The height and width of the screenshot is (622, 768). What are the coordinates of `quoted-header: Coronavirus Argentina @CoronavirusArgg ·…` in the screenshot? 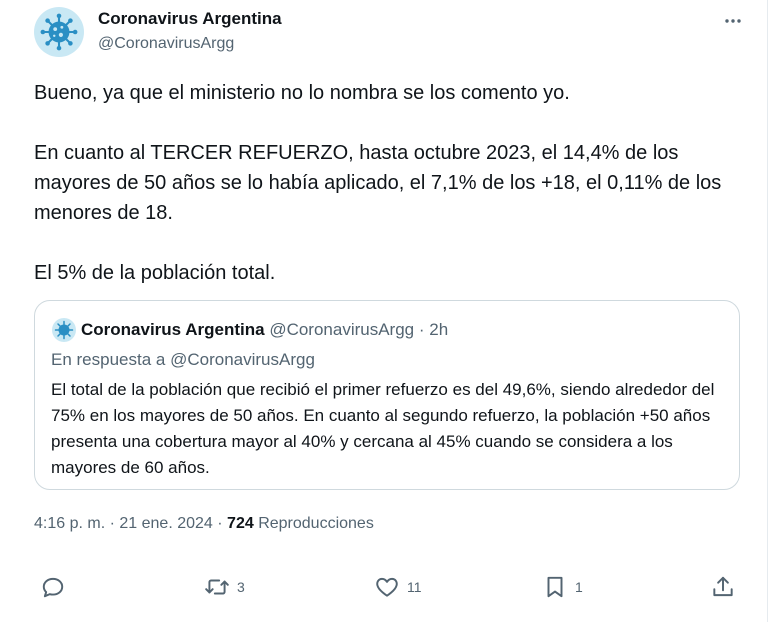 It's located at (264, 330).